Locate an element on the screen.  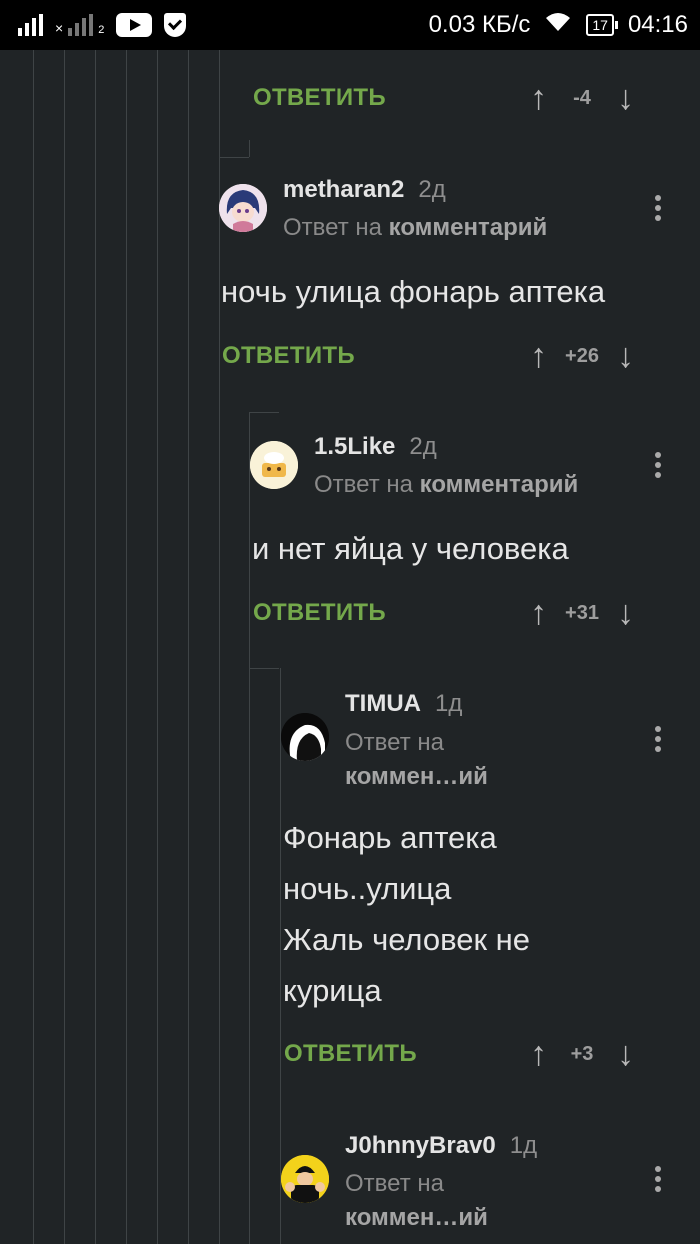
signal-sim2-icon: × 2 is located at coordinates (79, 25).